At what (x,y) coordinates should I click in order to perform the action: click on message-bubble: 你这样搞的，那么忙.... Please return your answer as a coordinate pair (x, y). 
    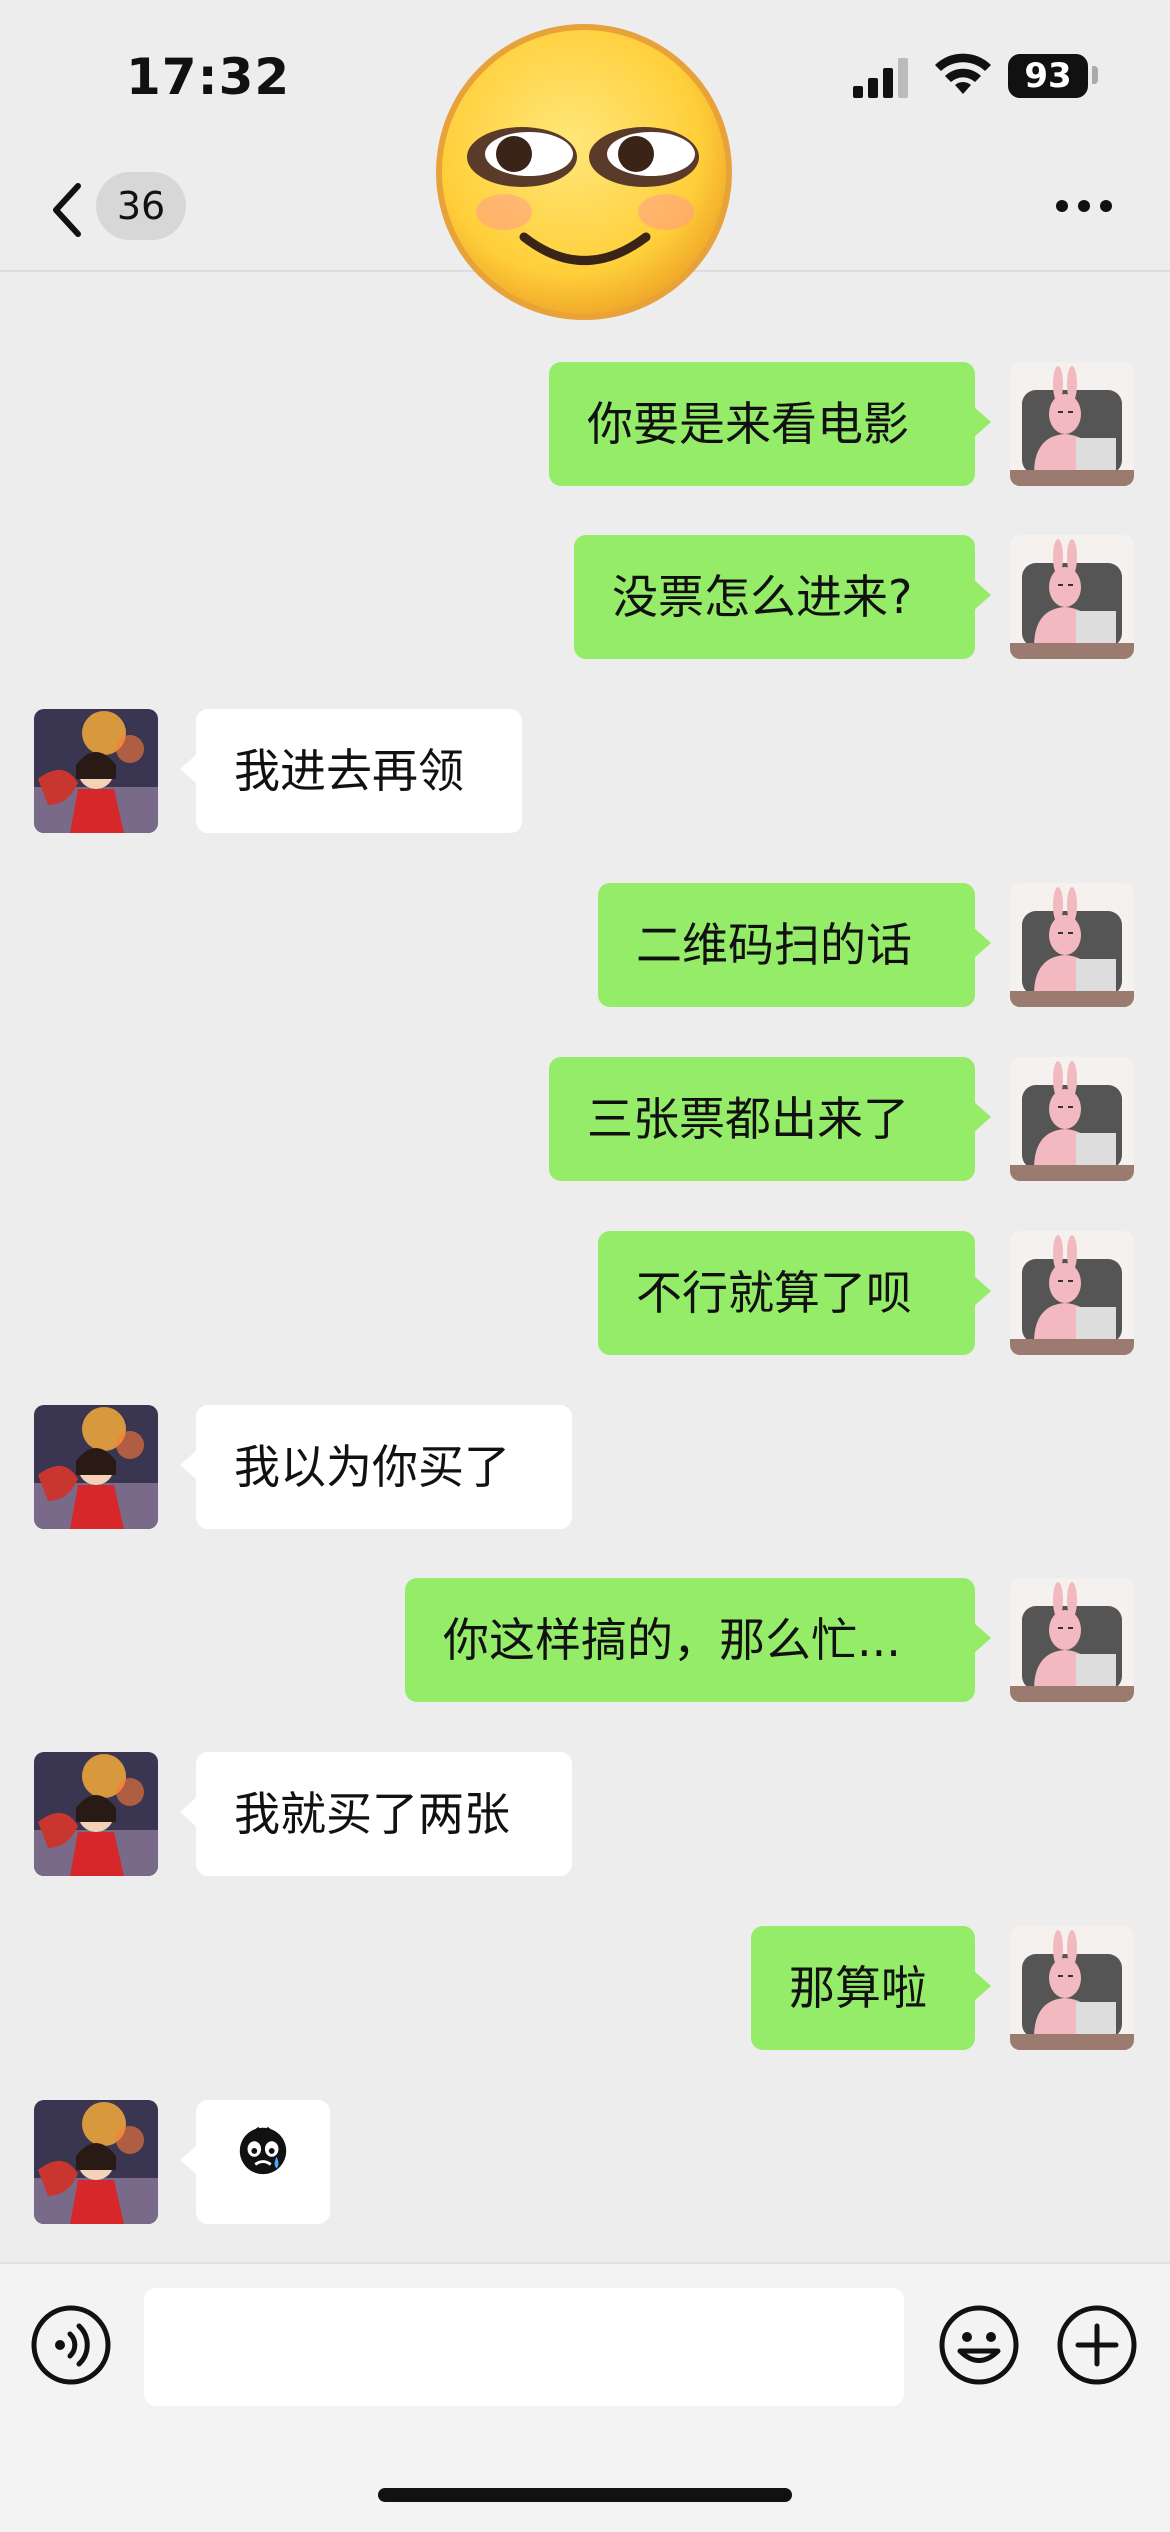
    Looking at the image, I should click on (698, 1640).